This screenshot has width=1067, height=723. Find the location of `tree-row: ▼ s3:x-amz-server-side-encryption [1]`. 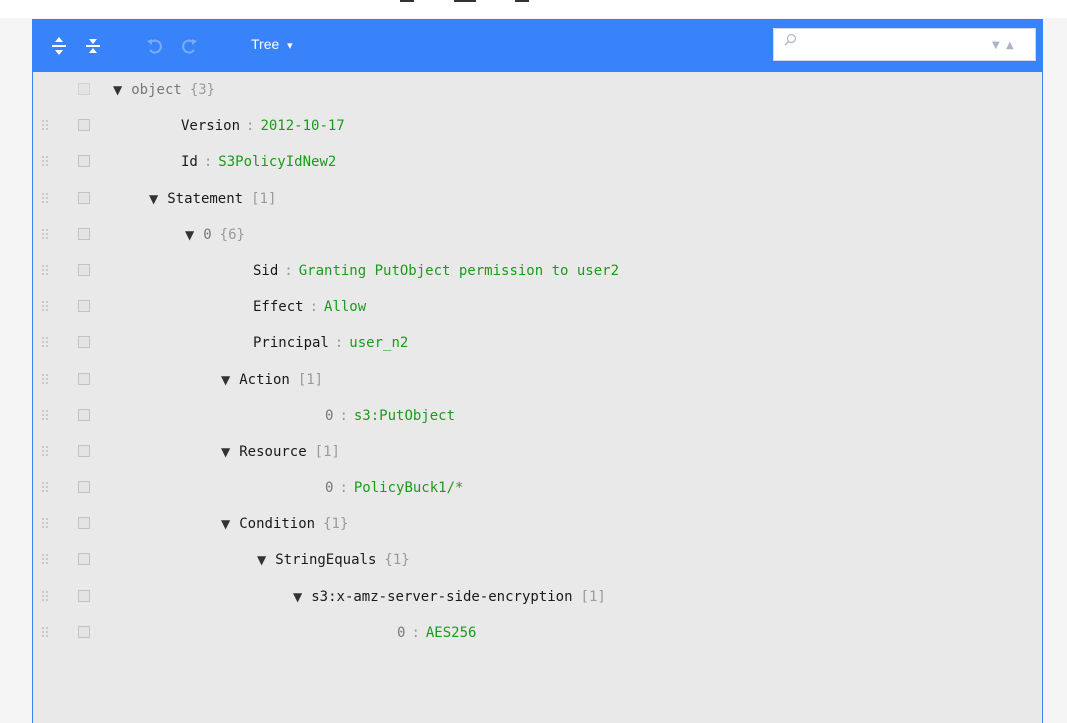

tree-row: ▼ s3:x-amz-server-side-encryption [1] is located at coordinates (537, 597).